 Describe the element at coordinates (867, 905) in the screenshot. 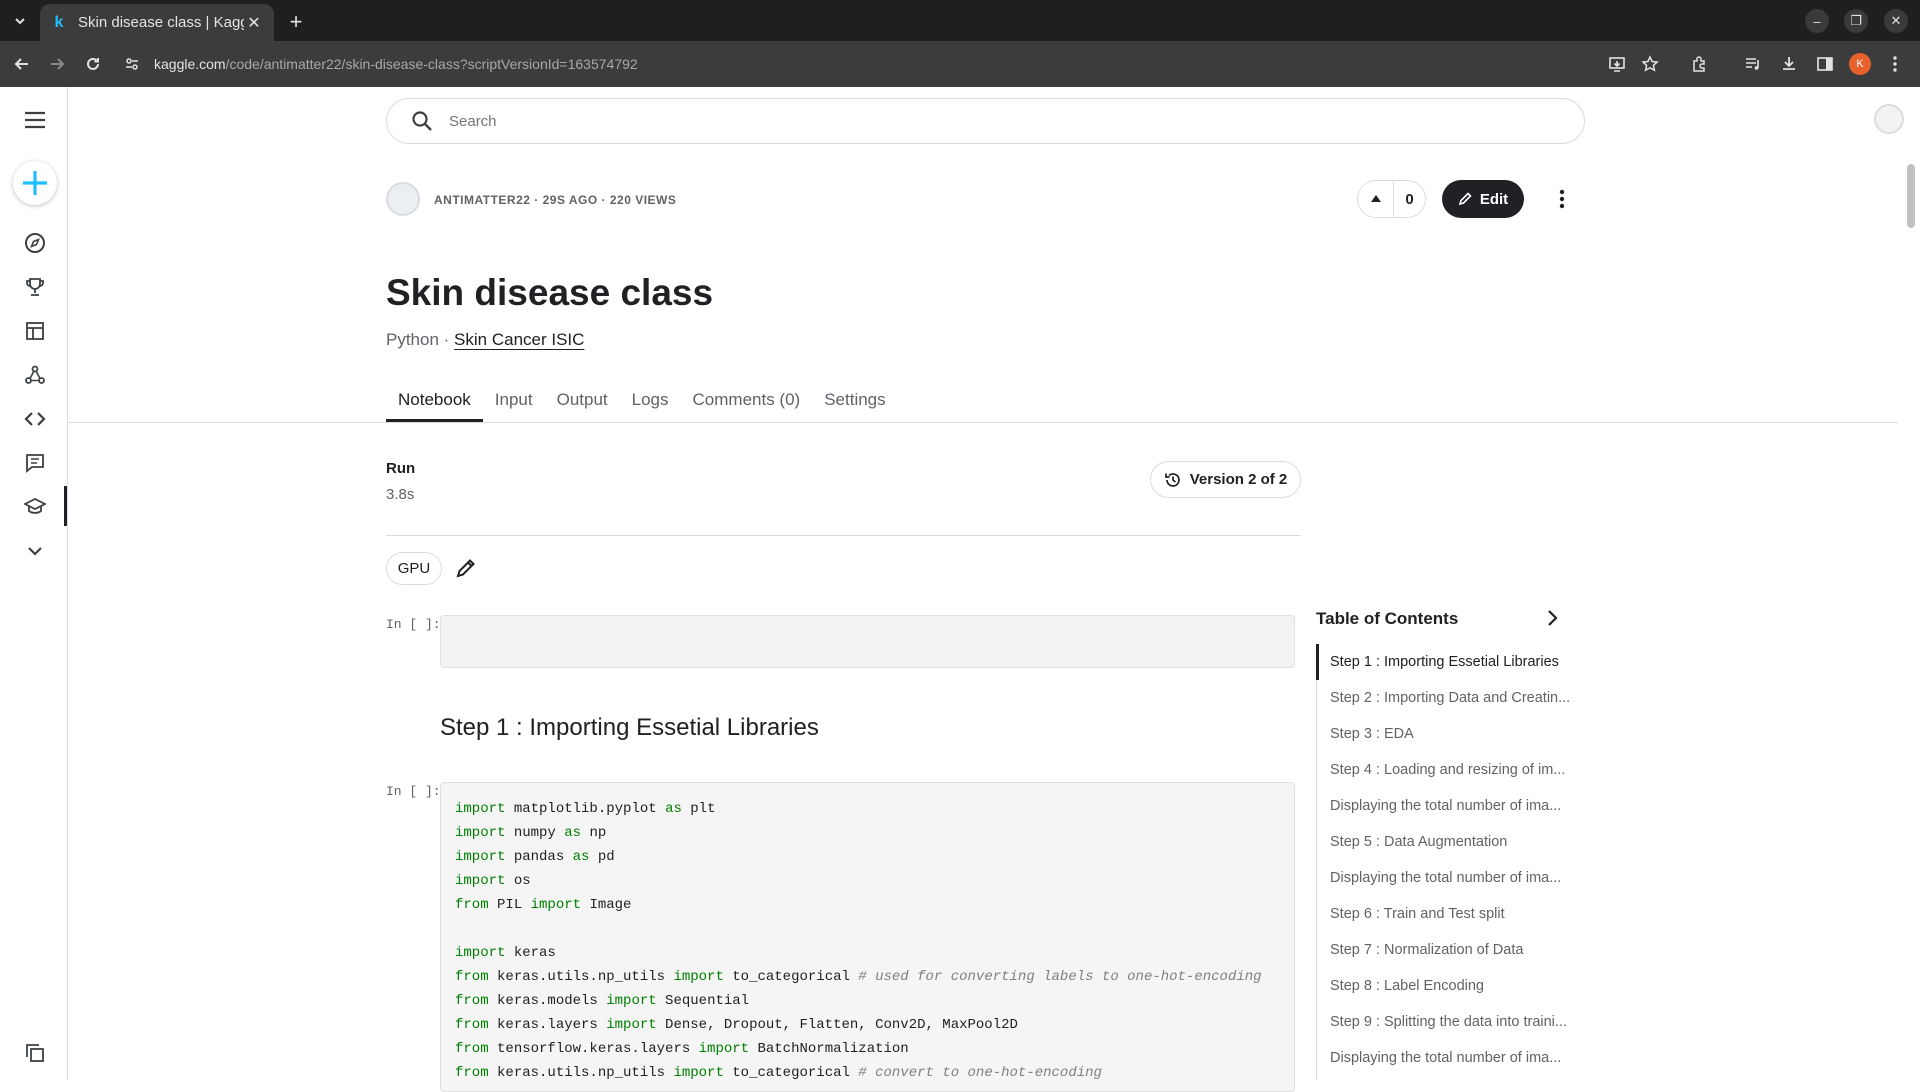

I see `code-line: from PIL import Image` at that location.